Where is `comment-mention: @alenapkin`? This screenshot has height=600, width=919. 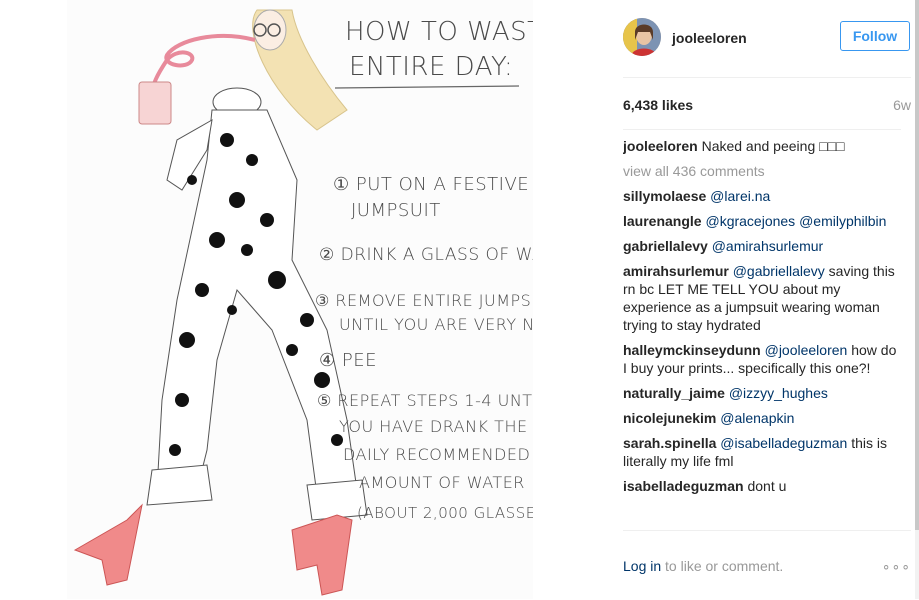 comment-mention: @alenapkin is located at coordinates (757, 418).